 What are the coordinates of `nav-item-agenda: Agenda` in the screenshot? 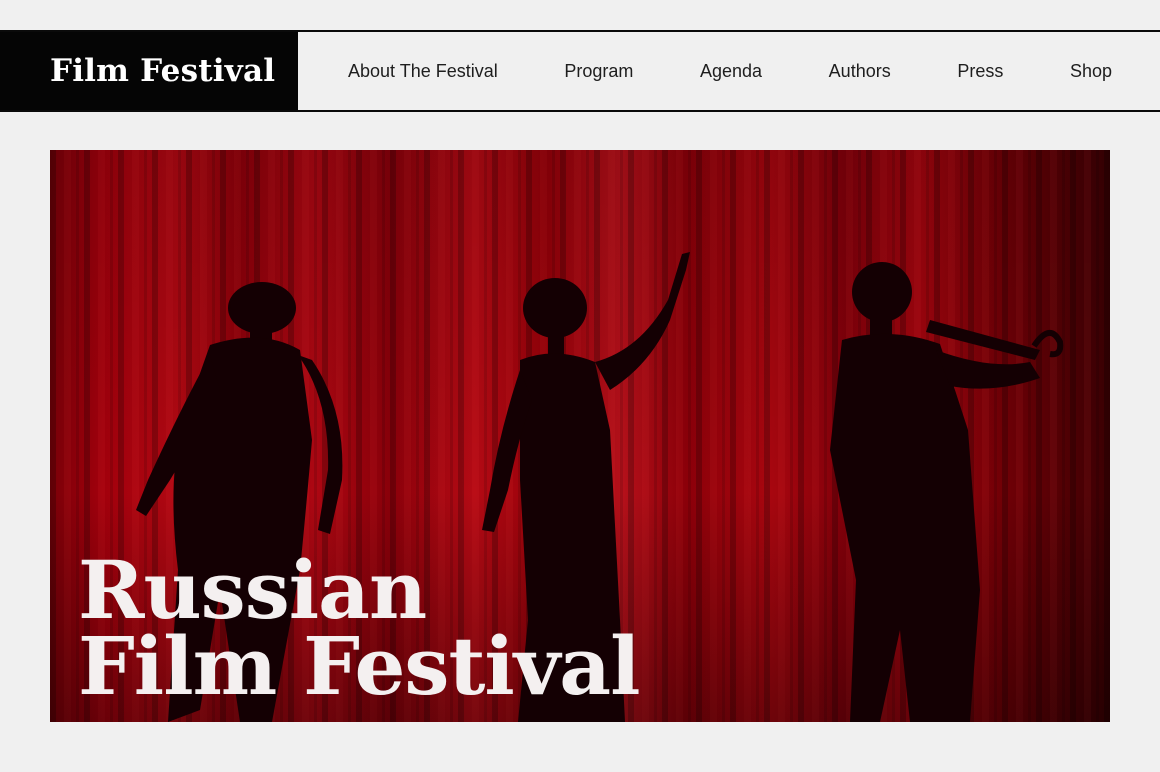 It's located at (731, 71).